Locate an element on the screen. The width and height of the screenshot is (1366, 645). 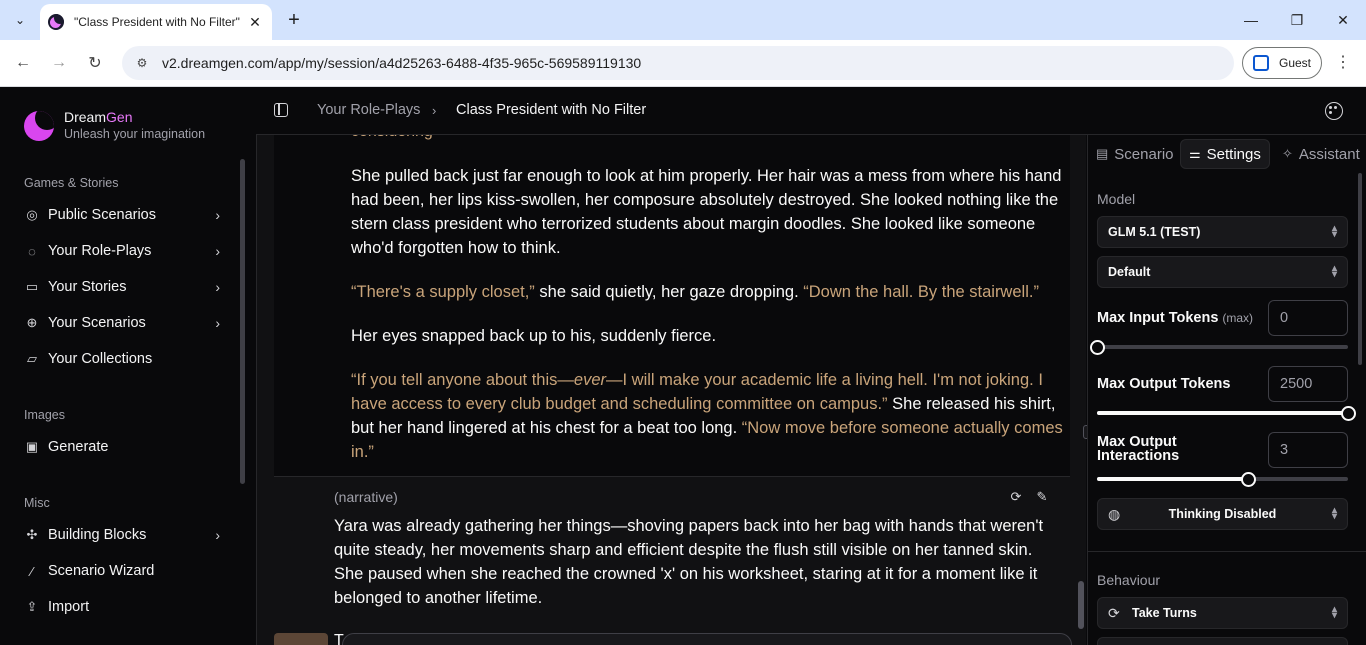
sidebar-scrollbar is located at coordinates (242, 321).